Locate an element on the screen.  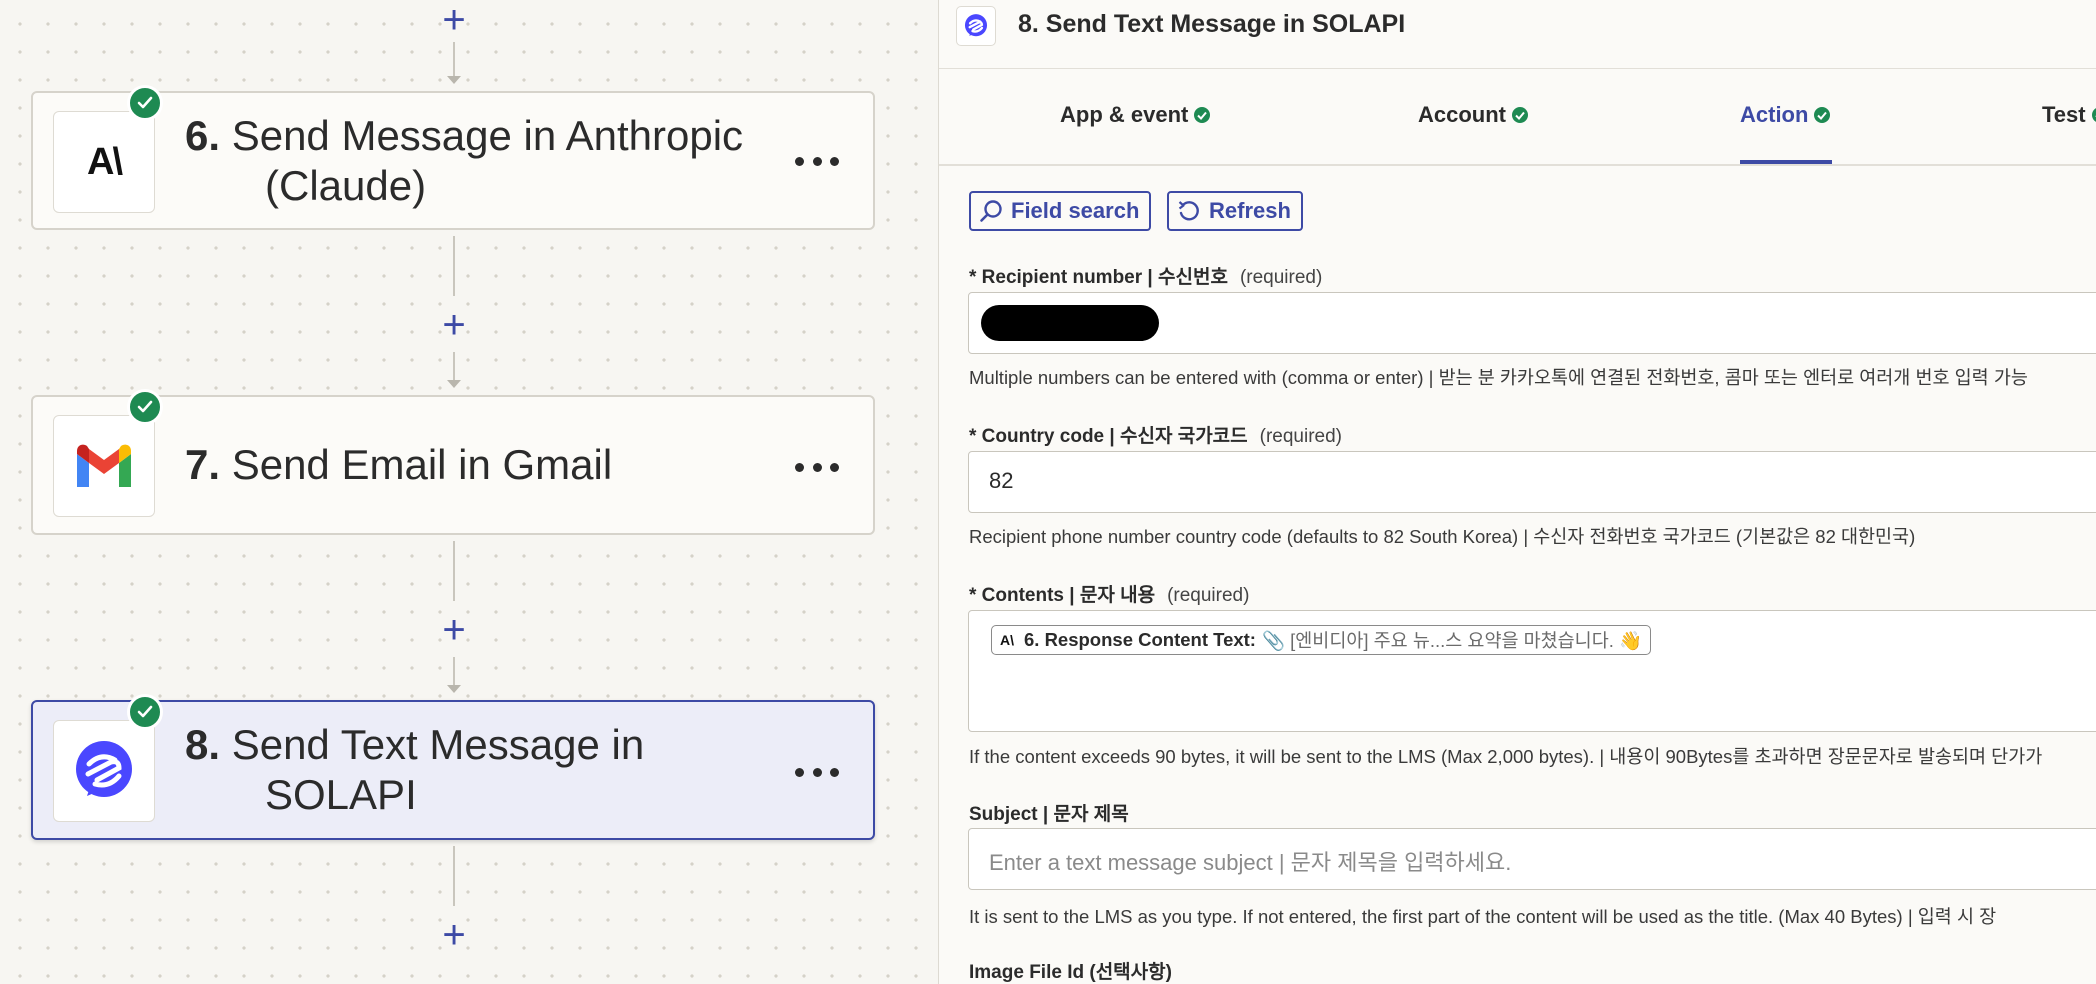
step-tabs: App & event Account Action Test is located at coordinates (1517, 117).